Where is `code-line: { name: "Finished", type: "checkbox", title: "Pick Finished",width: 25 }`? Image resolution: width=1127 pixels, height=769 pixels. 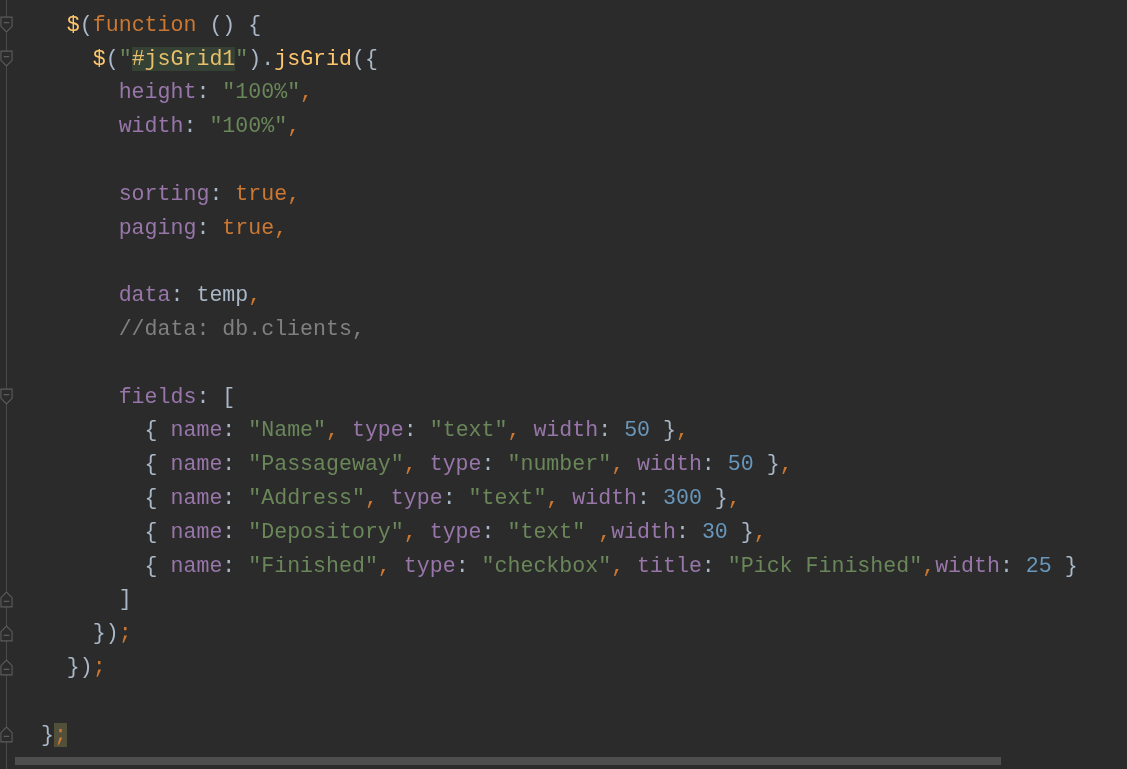
code-line: { name: "Finished", type: "checkbox", title: "Pick Finished",width: 25 } is located at coordinates (611, 566).